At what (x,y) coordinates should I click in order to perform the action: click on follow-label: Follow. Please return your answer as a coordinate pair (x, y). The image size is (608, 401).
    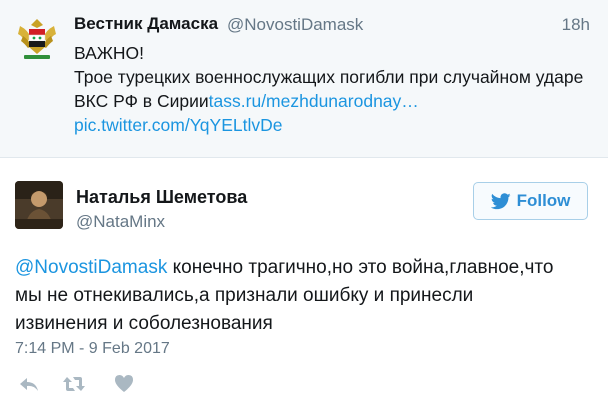
    Looking at the image, I should click on (543, 200).